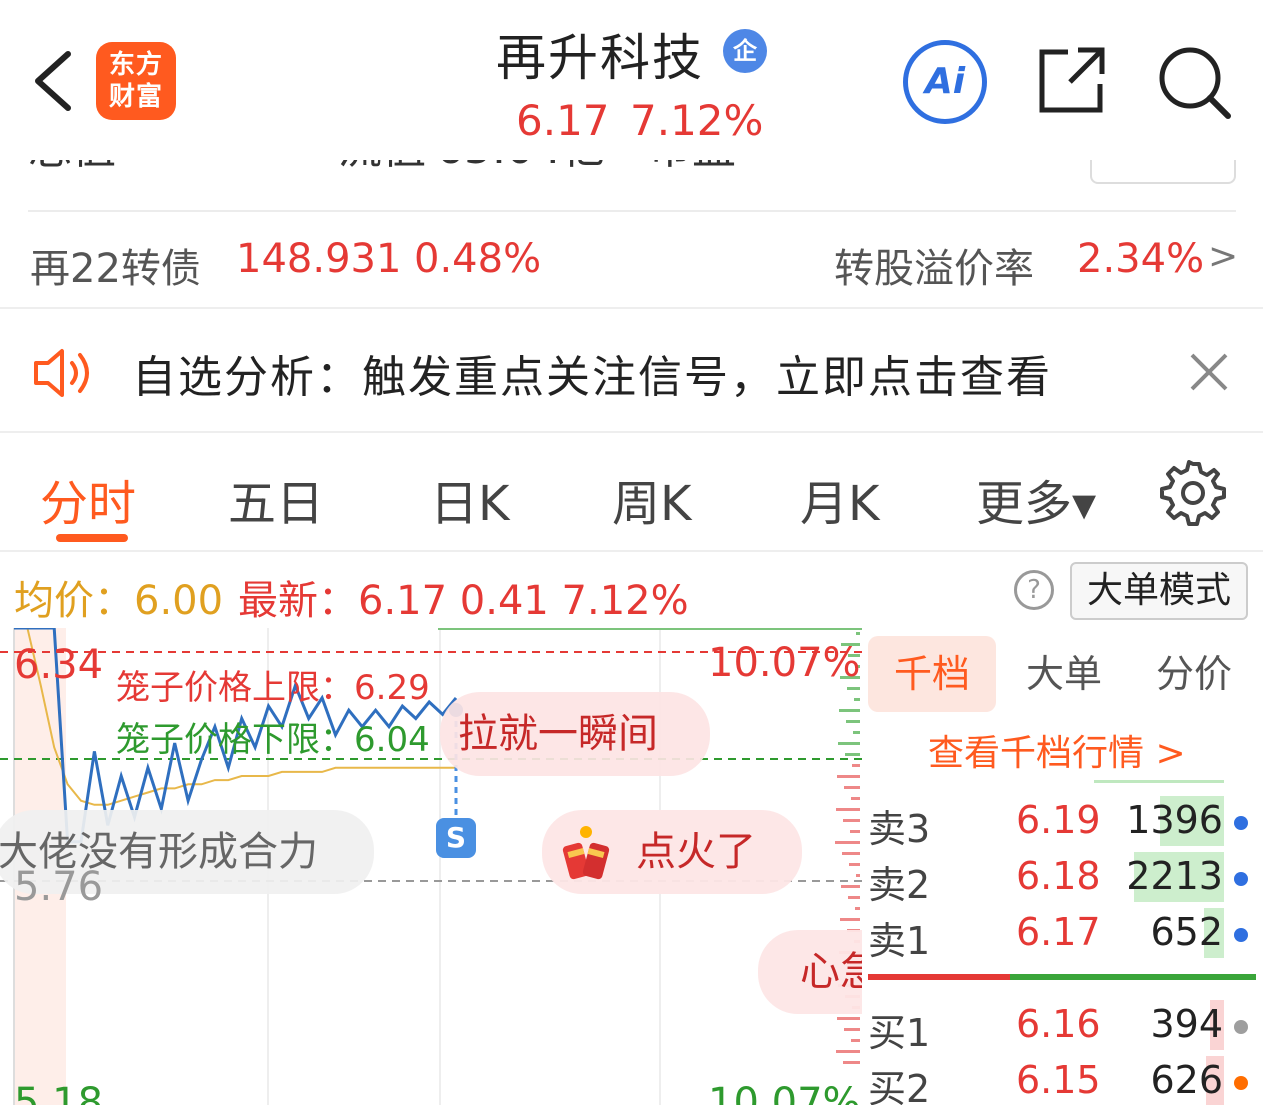 The height and width of the screenshot is (1105, 1263). Describe the element at coordinates (696, 852) in the screenshot. I see `bubble-text: 点火了` at that location.